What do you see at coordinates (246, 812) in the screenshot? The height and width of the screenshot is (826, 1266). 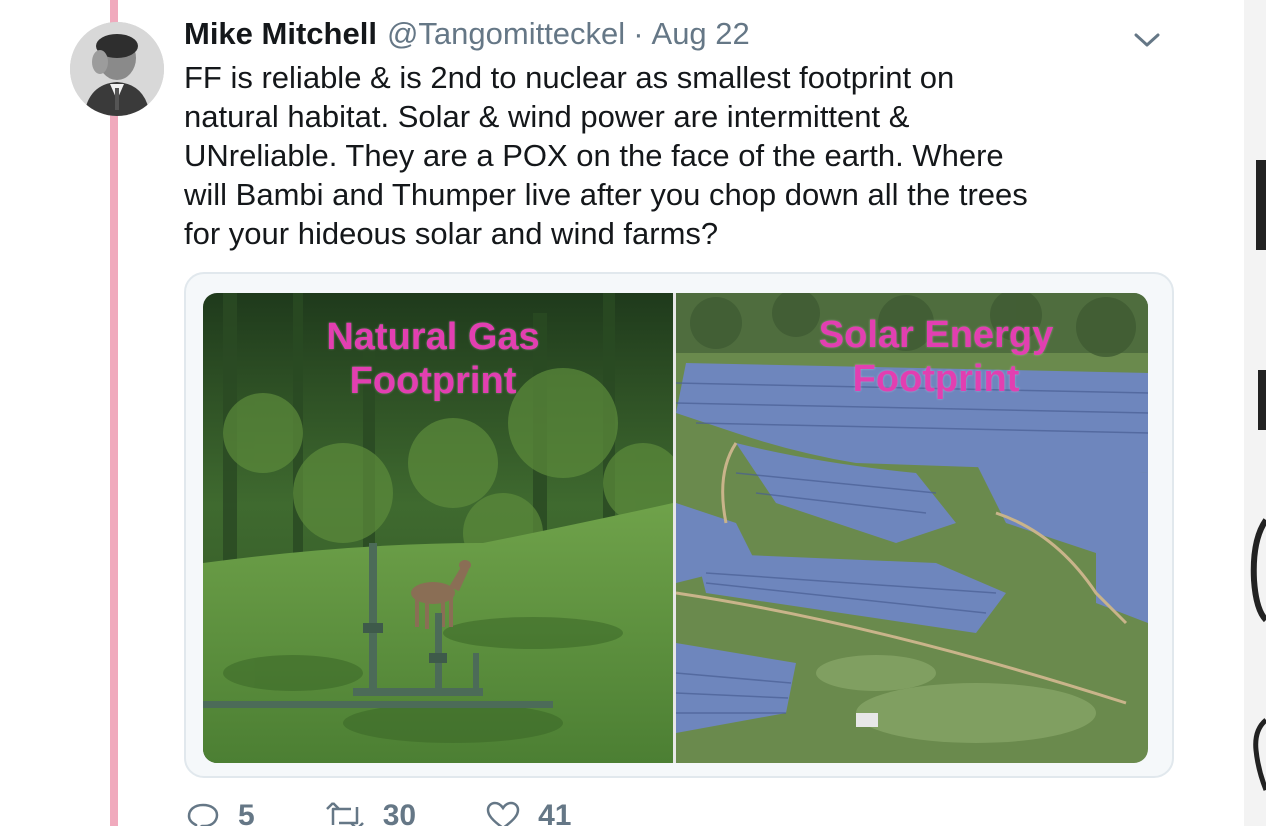 I see `reply-count: 5` at bounding box center [246, 812].